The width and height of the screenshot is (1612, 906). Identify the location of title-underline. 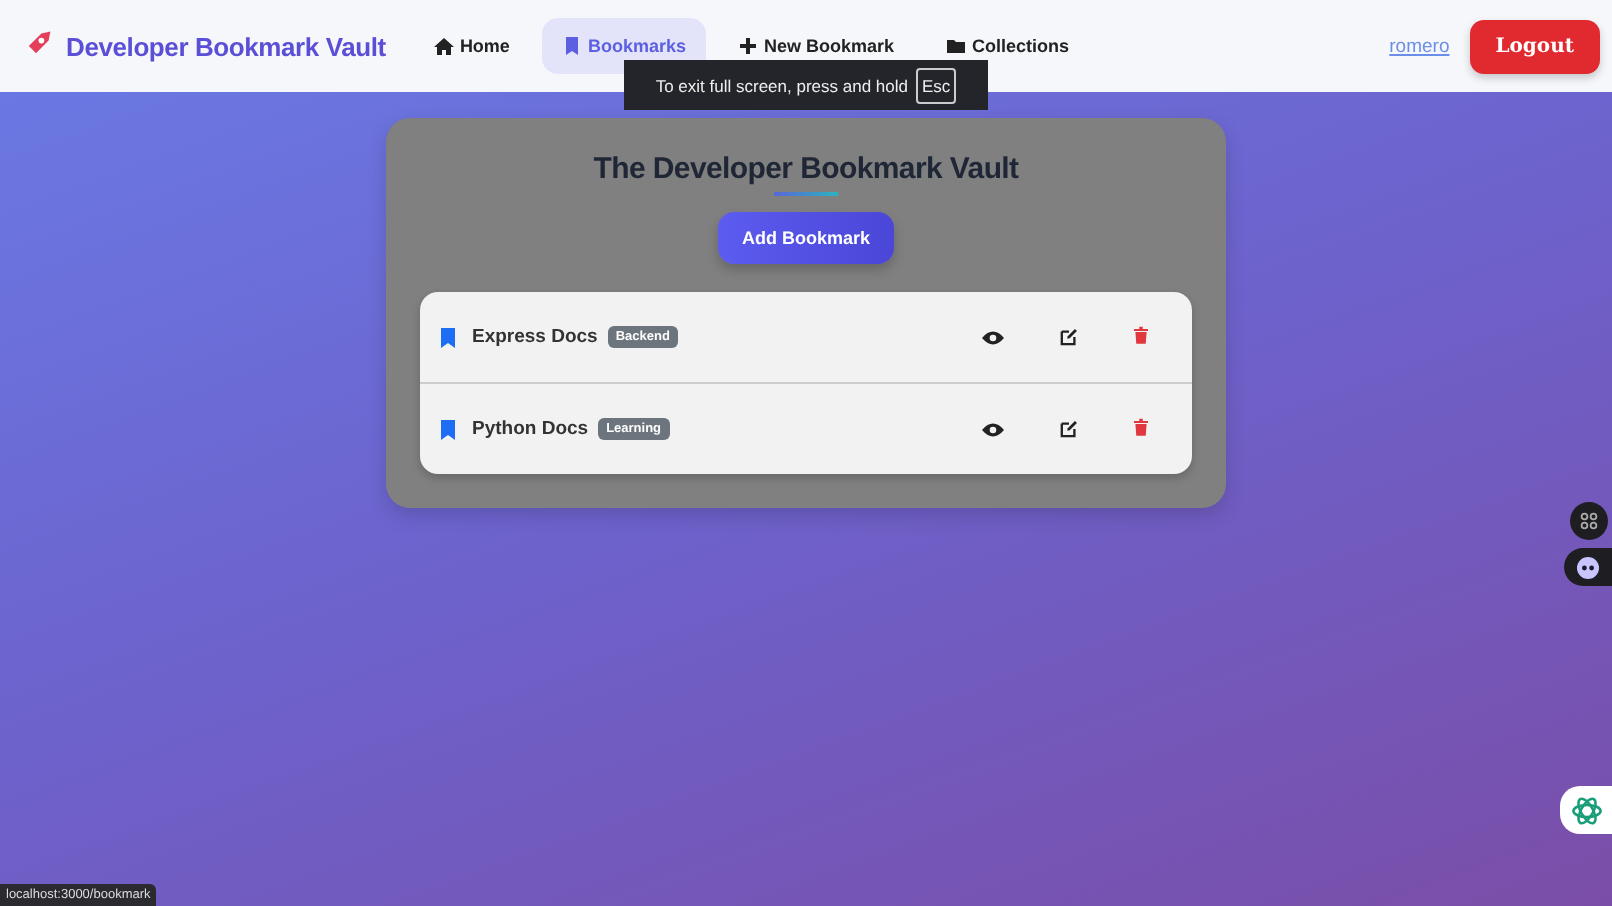
(806, 194).